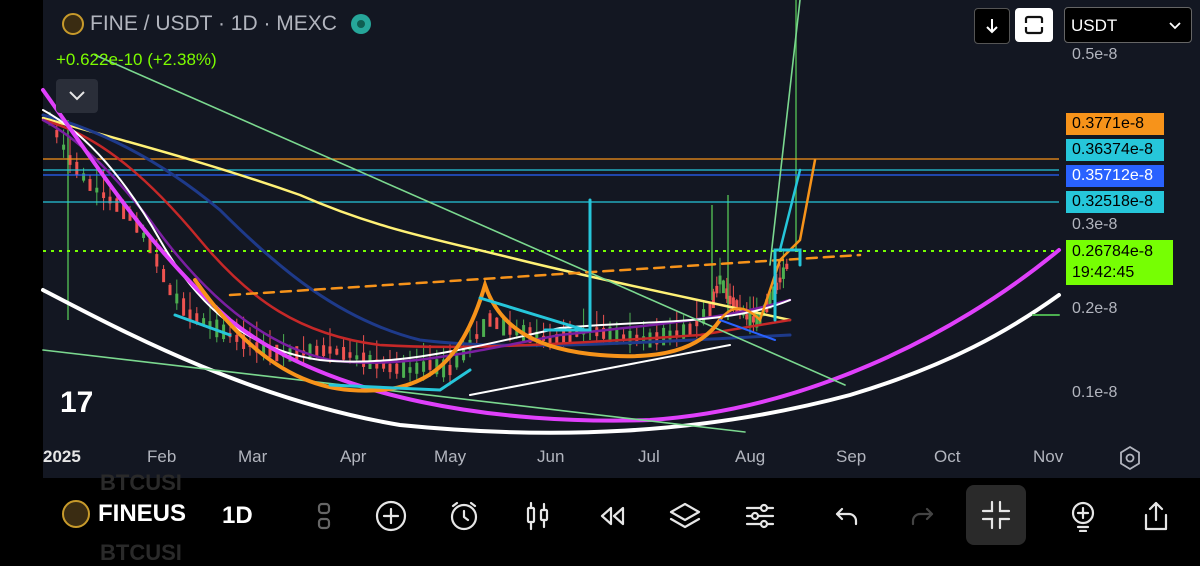 The width and height of the screenshot is (1200, 566). I want to click on frame-icon, so click(1034, 25).